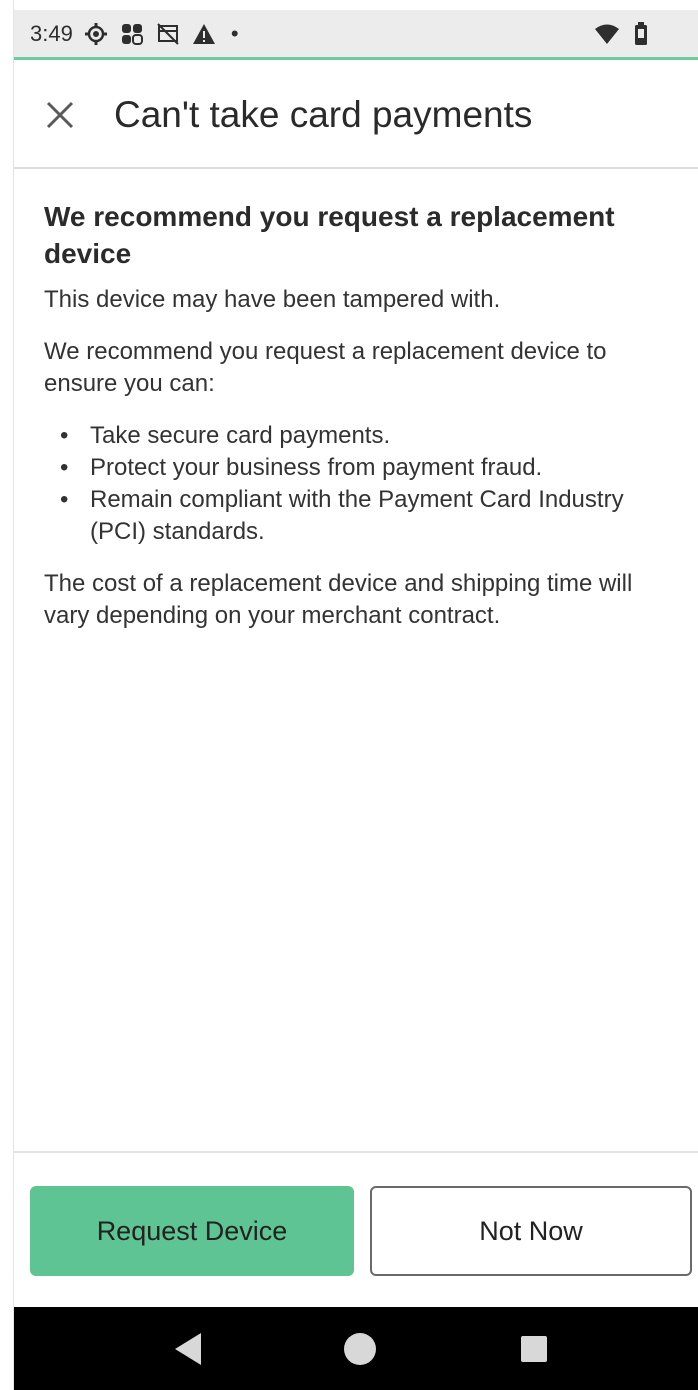 Image resolution: width=698 pixels, height=1390 pixels. Describe the element at coordinates (323, 114) in the screenshot. I see `page-title: Can't take card payments` at that location.